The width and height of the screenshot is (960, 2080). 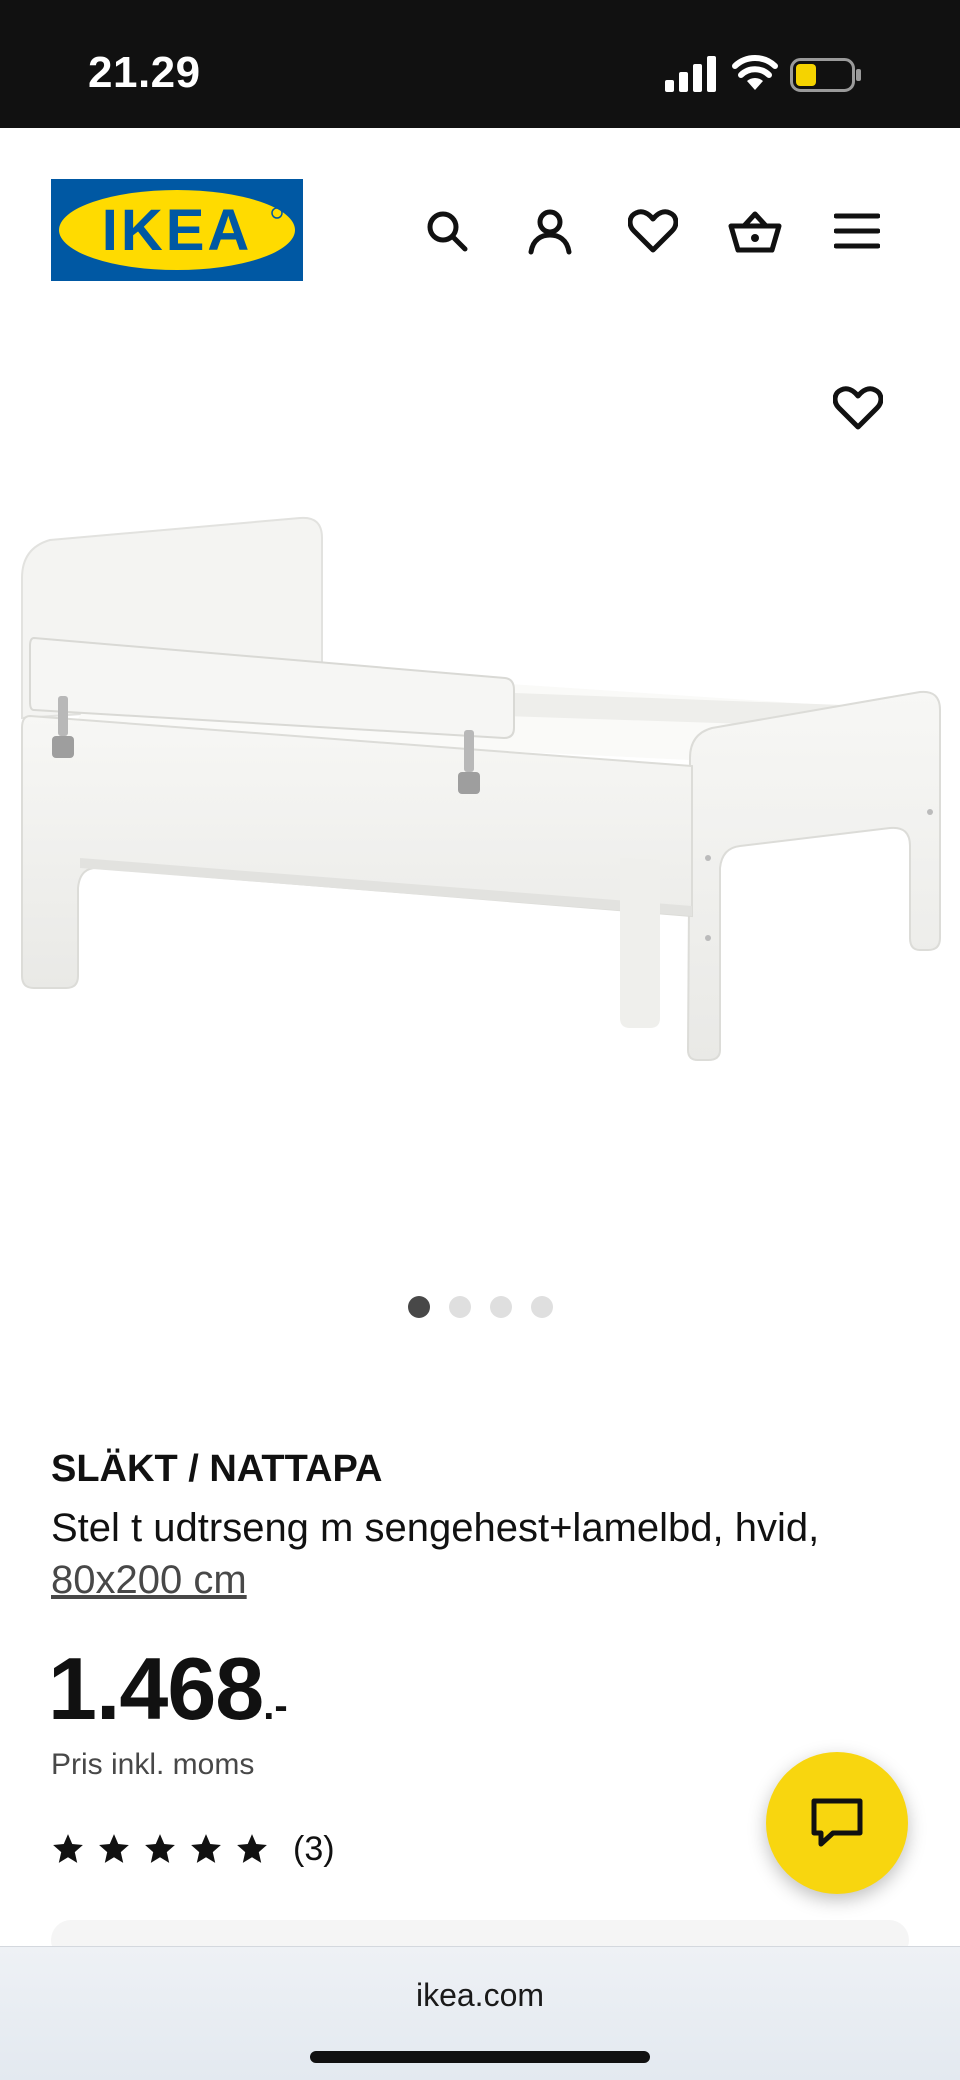 What do you see at coordinates (156, 1688) in the screenshot?
I see `price-main: 1.468` at bounding box center [156, 1688].